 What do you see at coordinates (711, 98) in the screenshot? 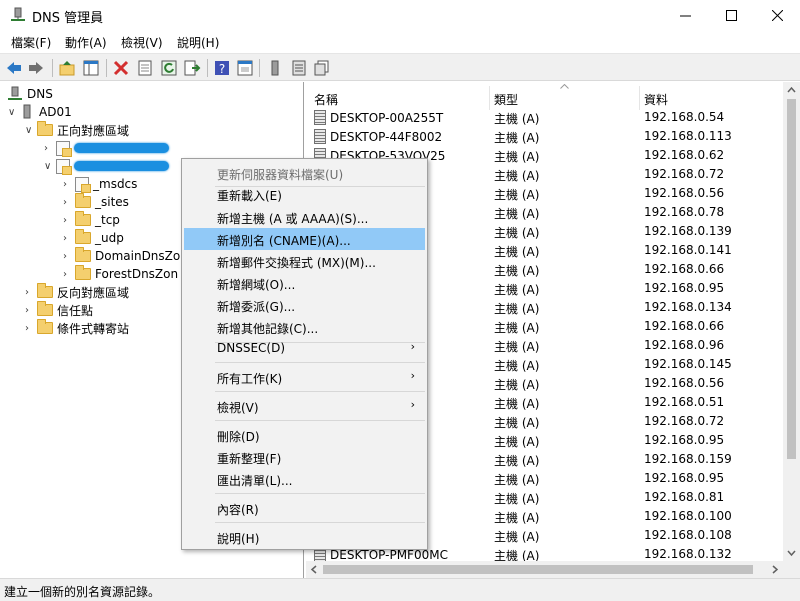
I see `column-header-data: 資料` at bounding box center [711, 98].